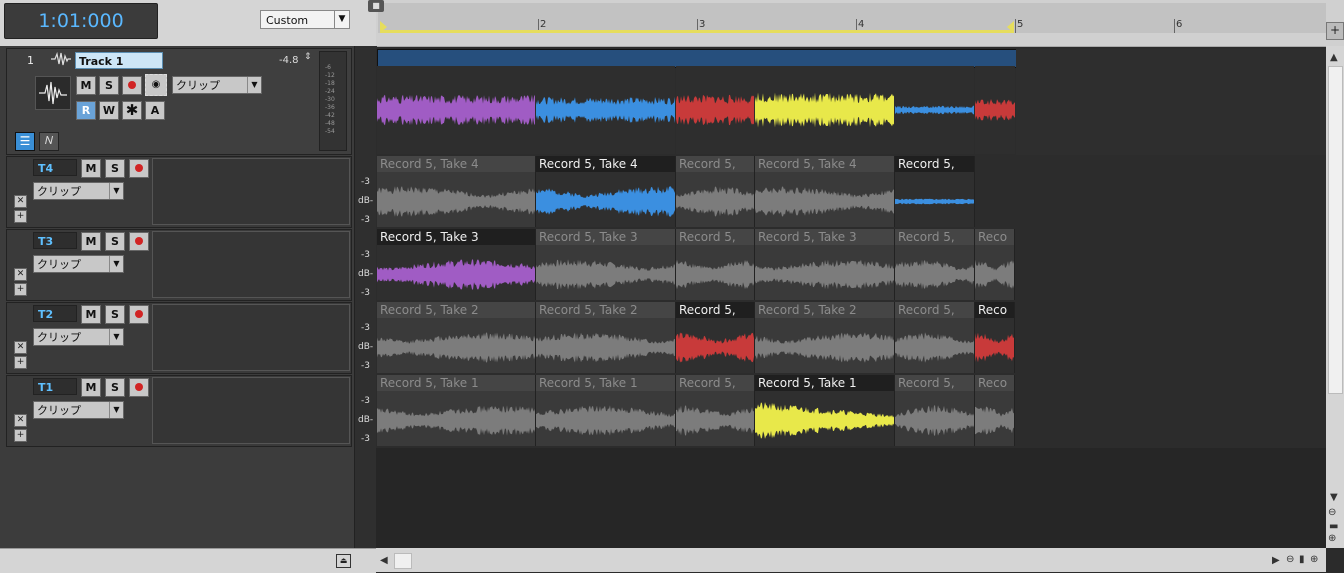 Image resolution: width=1344 pixels, height=573 pixels. Describe the element at coordinates (715, 191) in the screenshot. I see `clip-r5-t4-c: Record 5,` at that location.